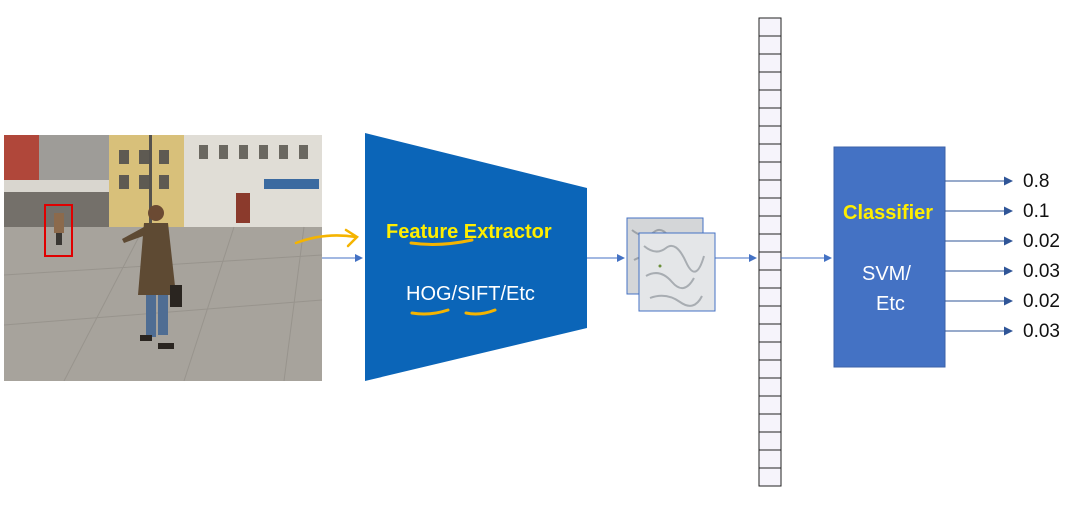 The height and width of the screenshot is (511, 1092). What do you see at coordinates (1036, 181) in the screenshot?
I see `output-score: 0.8` at bounding box center [1036, 181].